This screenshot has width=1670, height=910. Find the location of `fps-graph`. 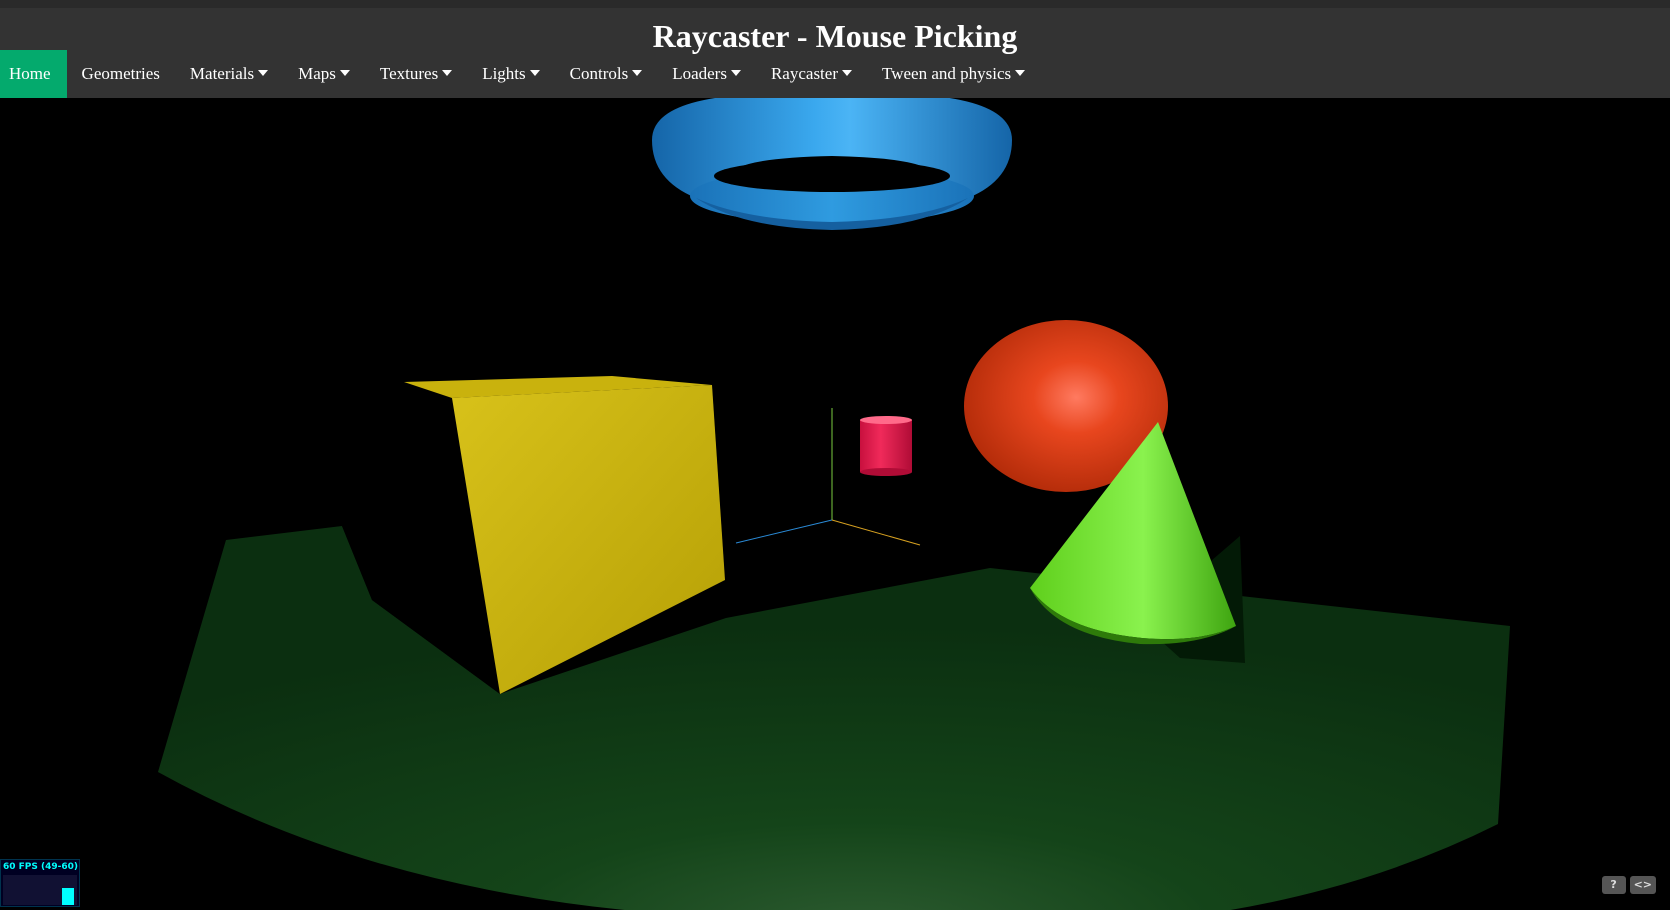

fps-graph is located at coordinates (40, 890).